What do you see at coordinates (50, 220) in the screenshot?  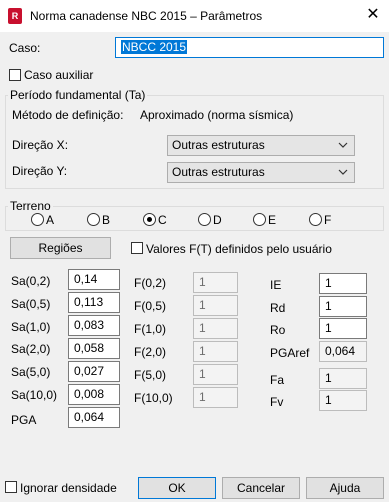 I see `terreno-label-a: A` at bounding box center [50, 220].